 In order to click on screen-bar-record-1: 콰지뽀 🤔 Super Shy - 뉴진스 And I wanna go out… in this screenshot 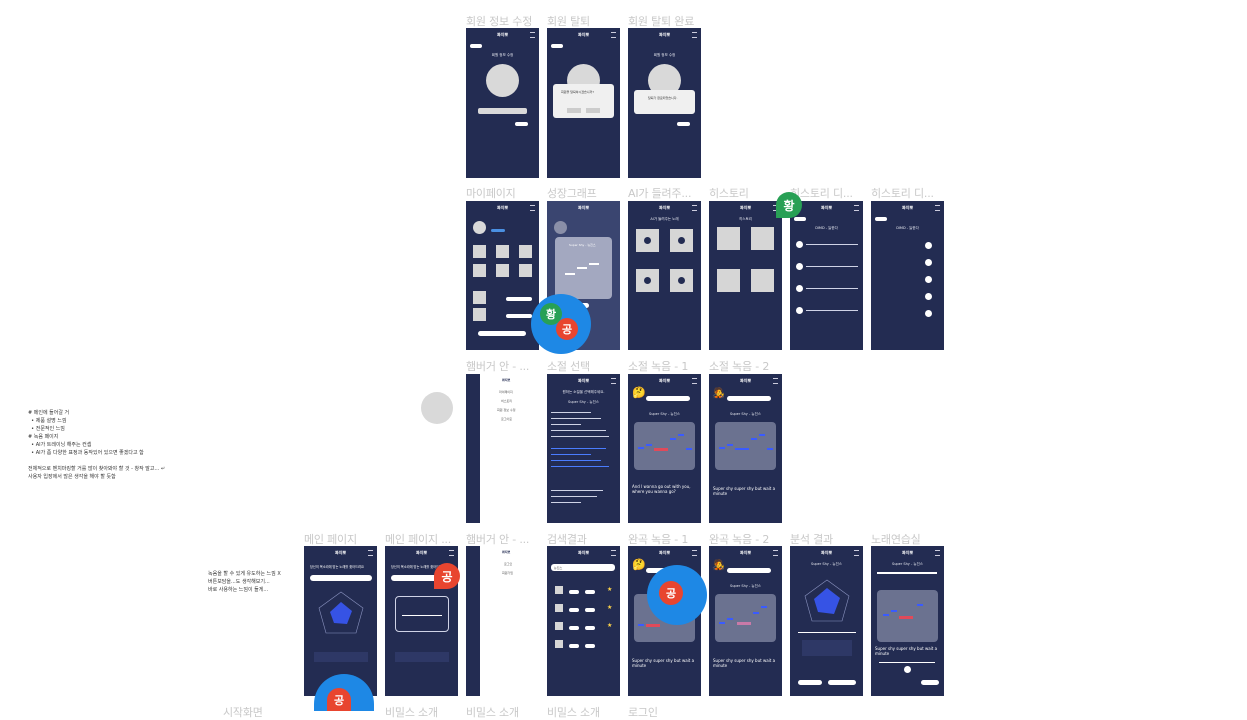, I will do `click(664, 448)`.